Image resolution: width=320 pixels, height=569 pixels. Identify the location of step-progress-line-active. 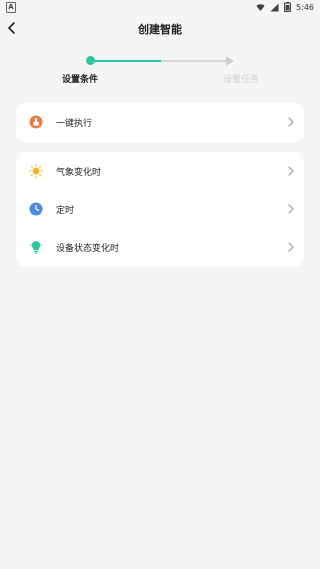
(128, 60).